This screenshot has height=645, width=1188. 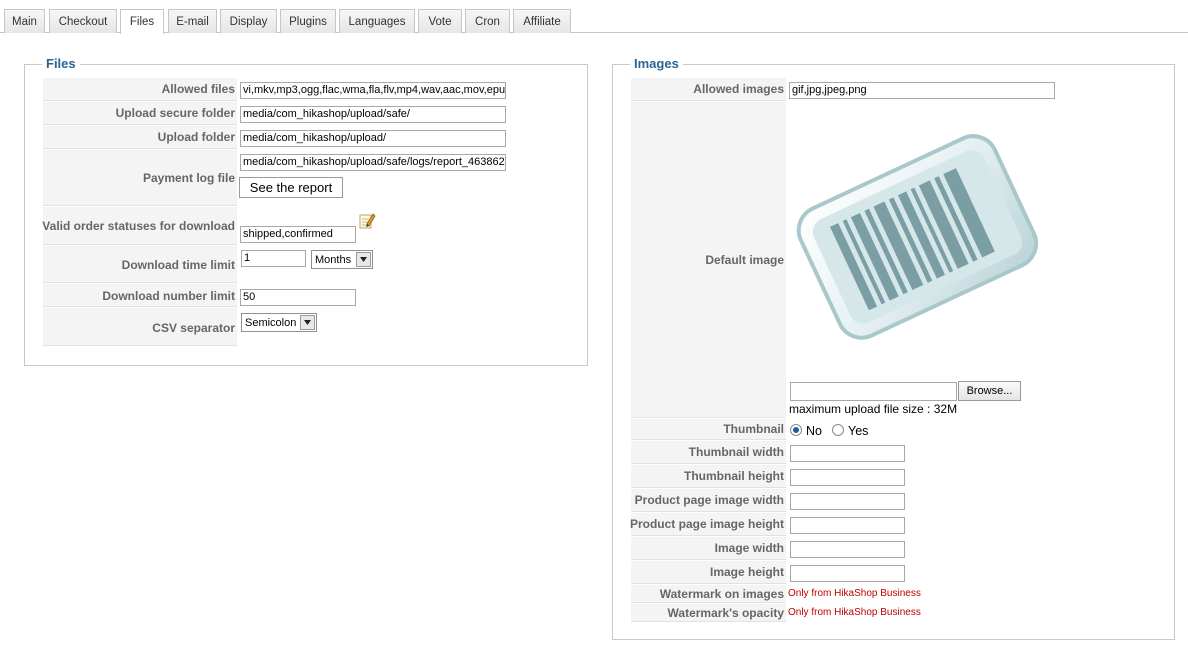 I want to click on tab-label: Affiliate, so click(x=542, y=21).